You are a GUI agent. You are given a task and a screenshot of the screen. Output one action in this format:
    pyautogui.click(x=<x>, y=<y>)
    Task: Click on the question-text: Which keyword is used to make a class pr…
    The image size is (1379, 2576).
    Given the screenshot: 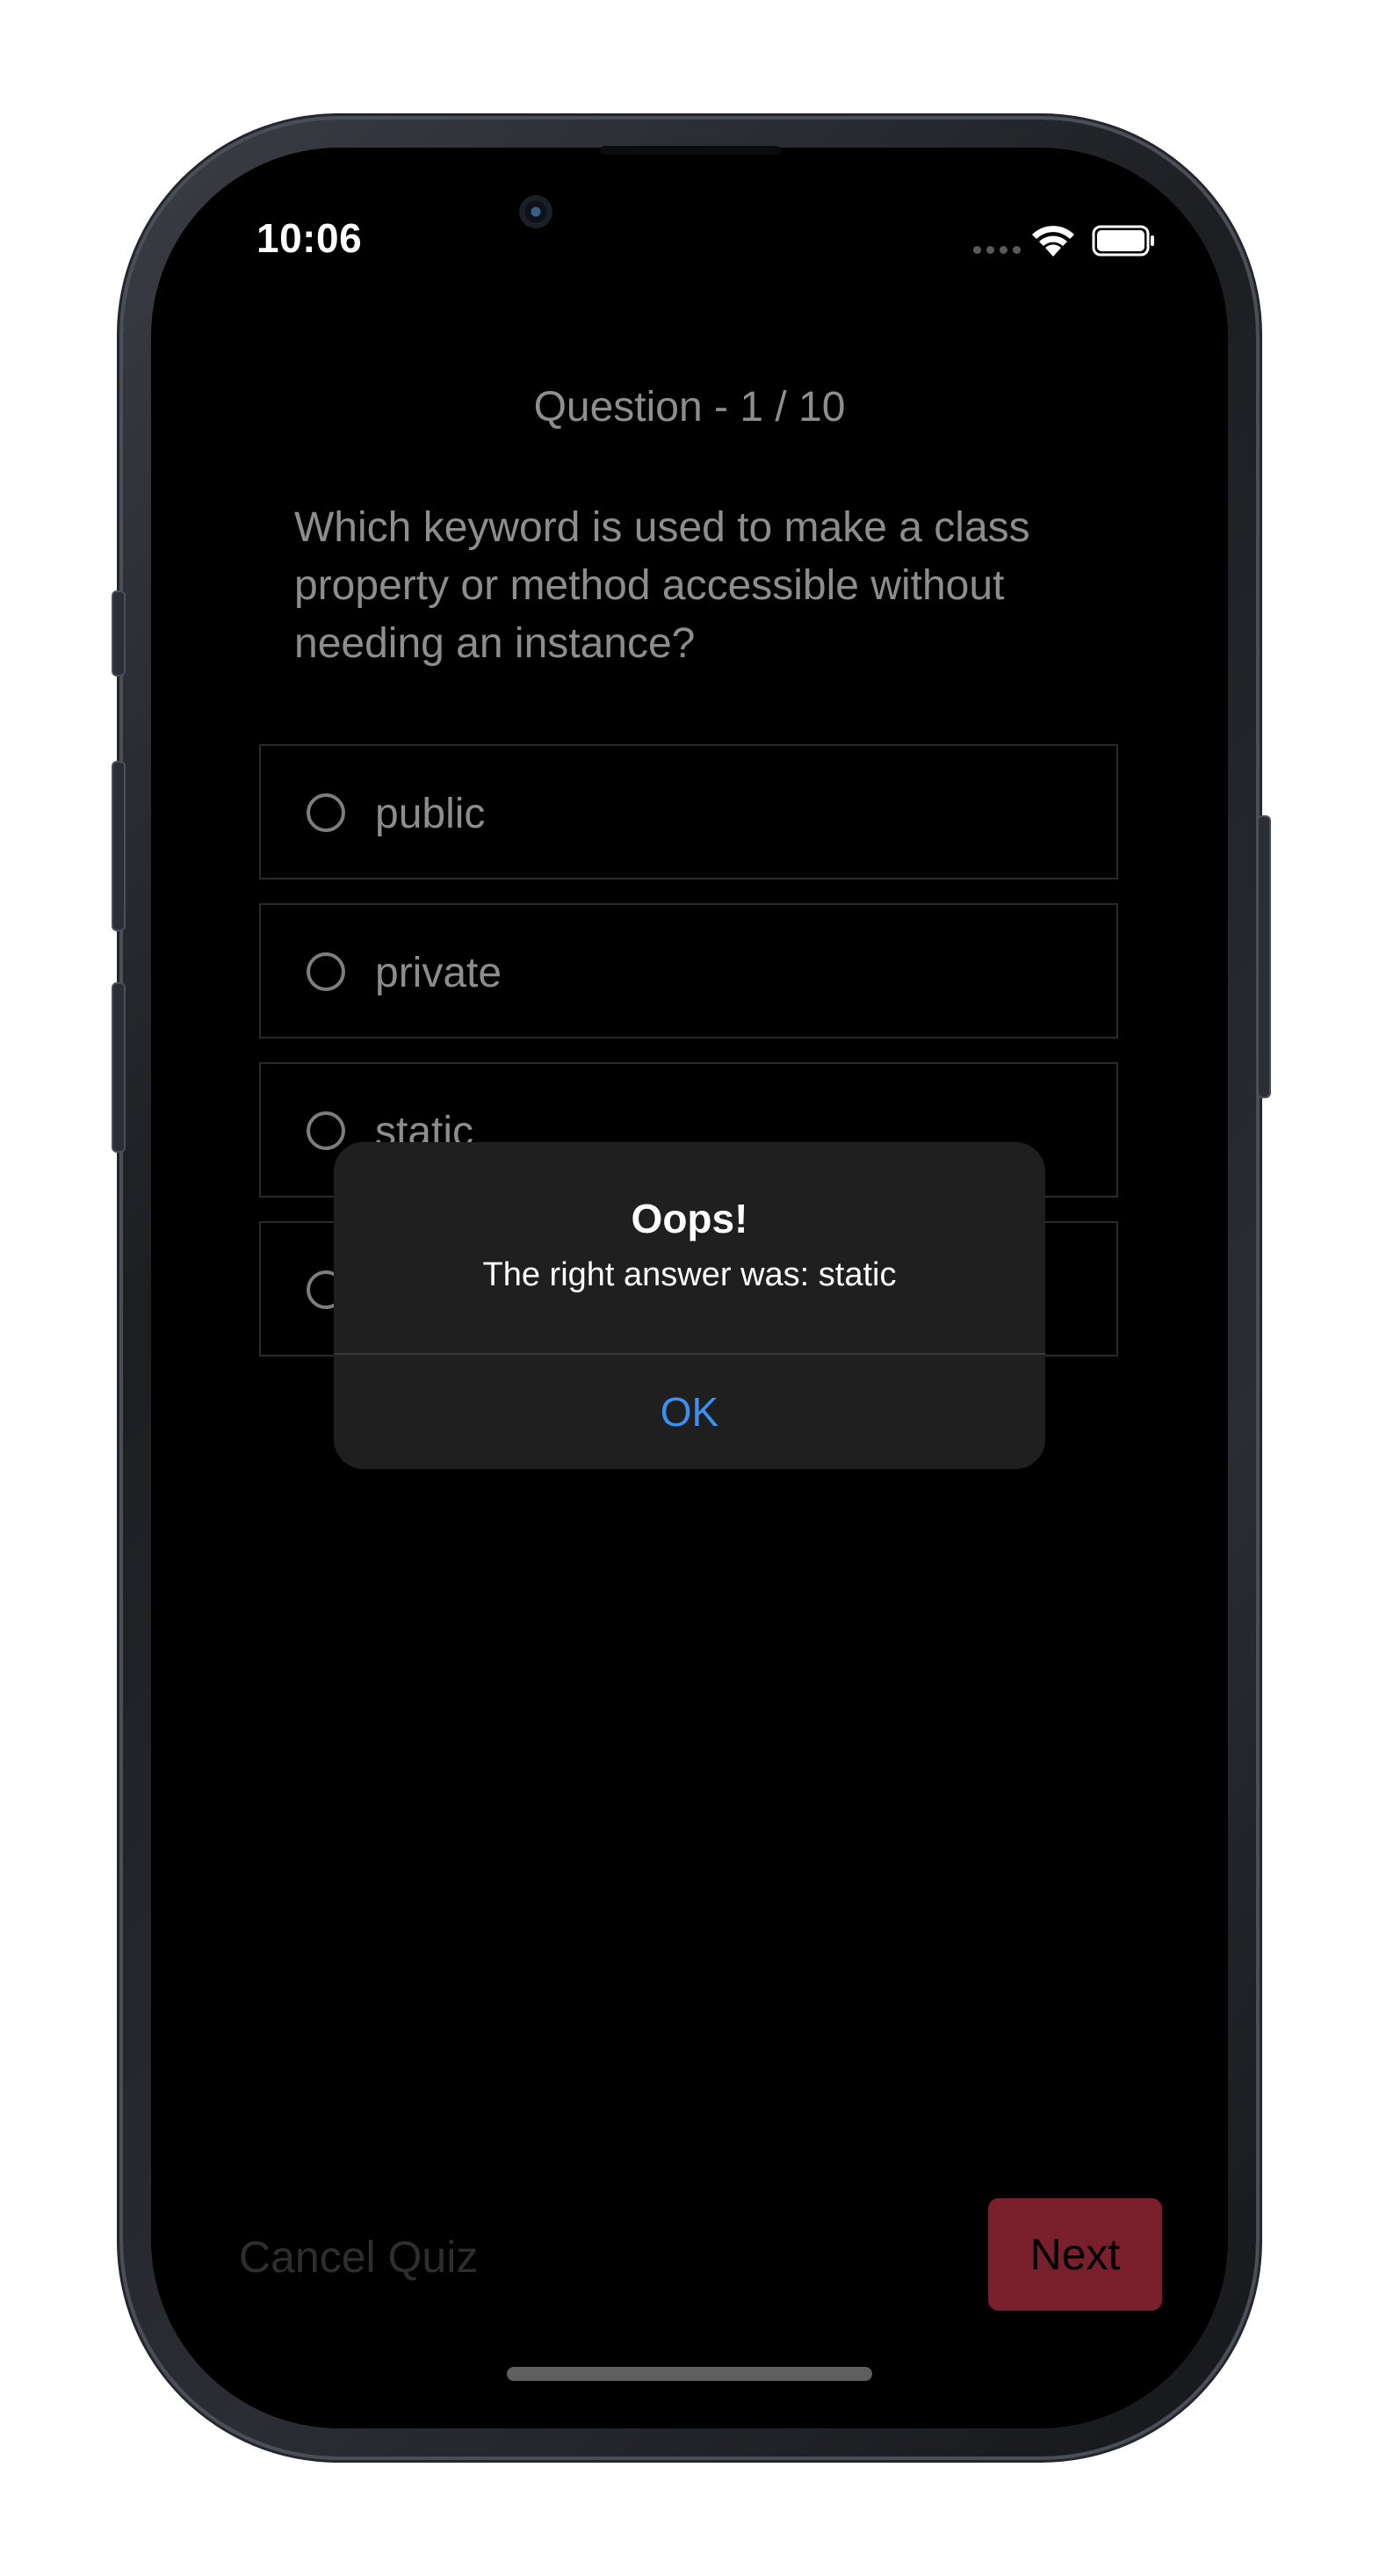 What is the action you would take?
    pyautogui.click(x=662, y=585)
    